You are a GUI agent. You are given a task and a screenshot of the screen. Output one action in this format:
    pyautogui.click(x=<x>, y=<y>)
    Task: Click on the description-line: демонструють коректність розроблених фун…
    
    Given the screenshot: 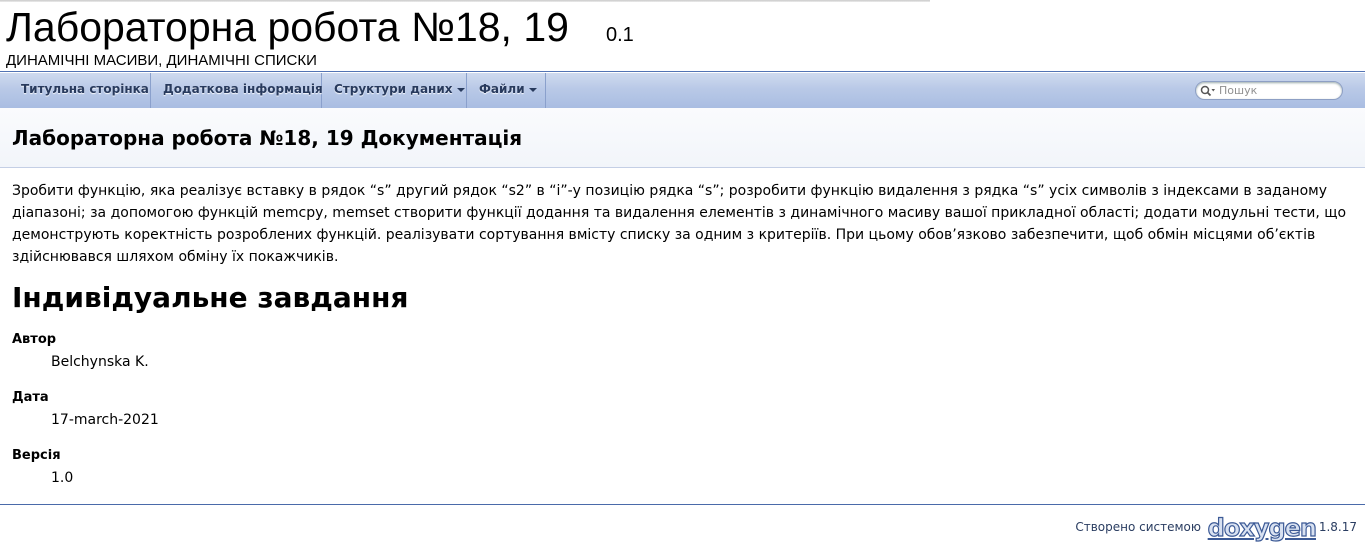 What is the action you would take?
    pyautogui.click(x=664, y=235)
    